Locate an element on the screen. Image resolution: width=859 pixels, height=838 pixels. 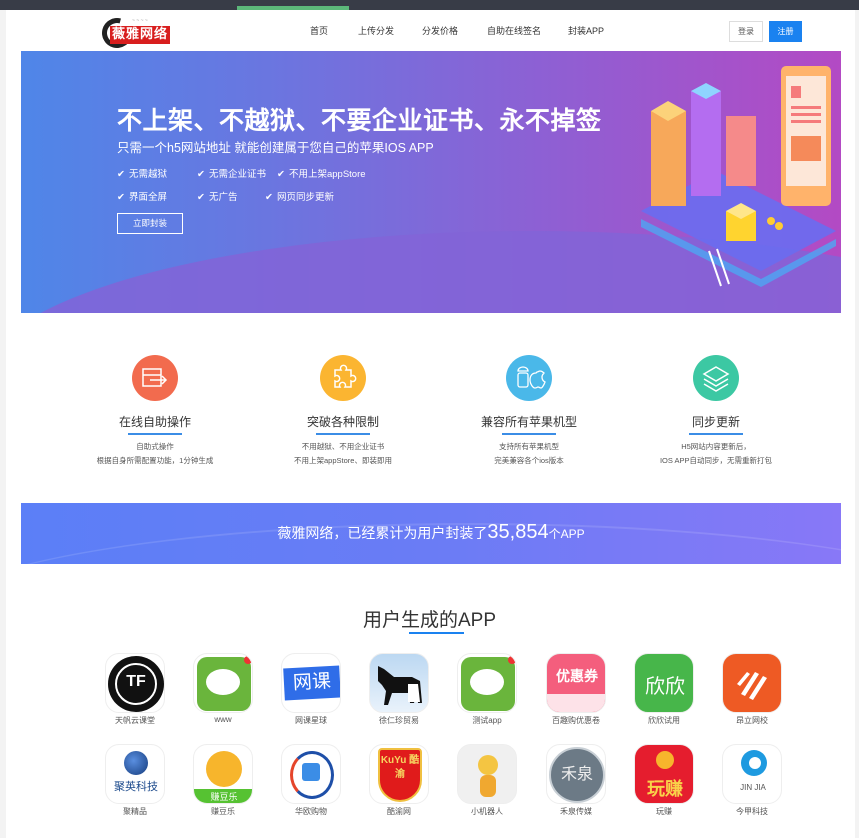
hero-feature: ✔ 无需企业证书 is located at coordinates (231, 174).